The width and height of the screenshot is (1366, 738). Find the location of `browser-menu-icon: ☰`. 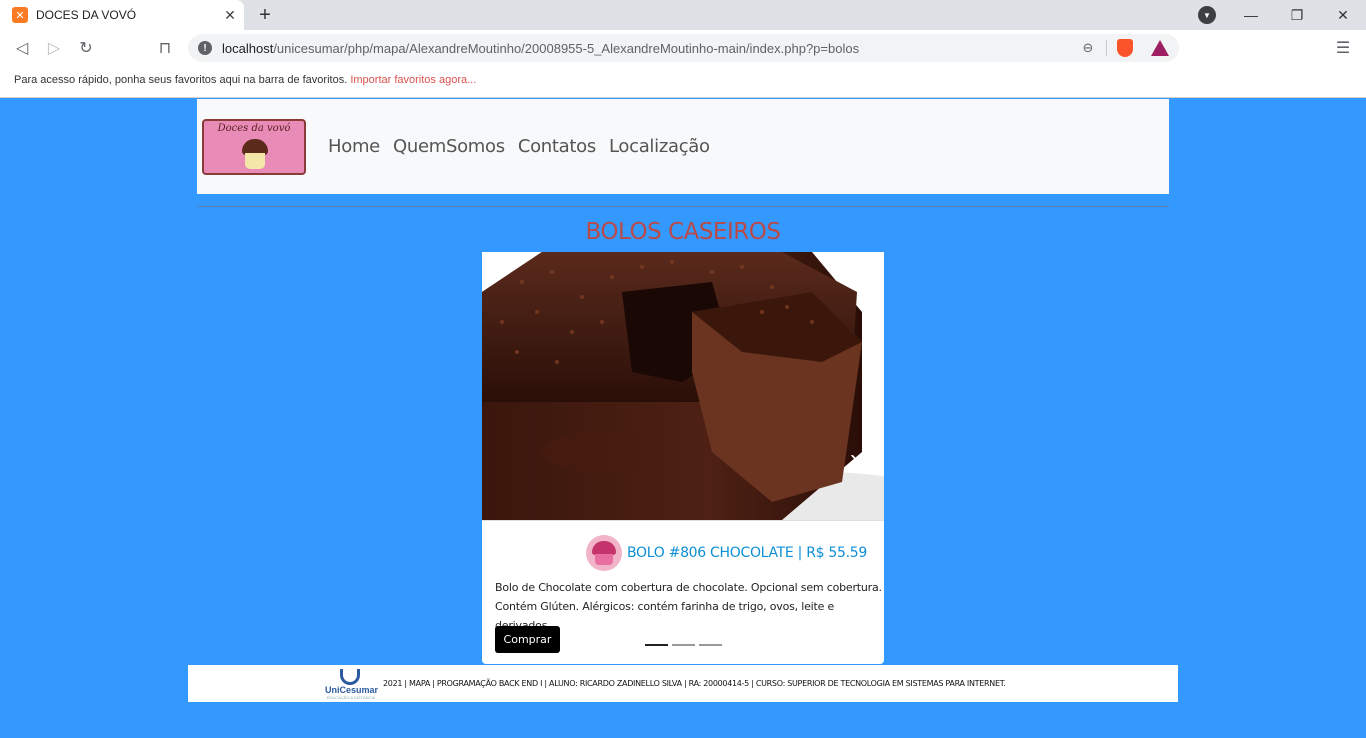

browser-menu-icon: ☰ is located at coordinates (1343, 48).